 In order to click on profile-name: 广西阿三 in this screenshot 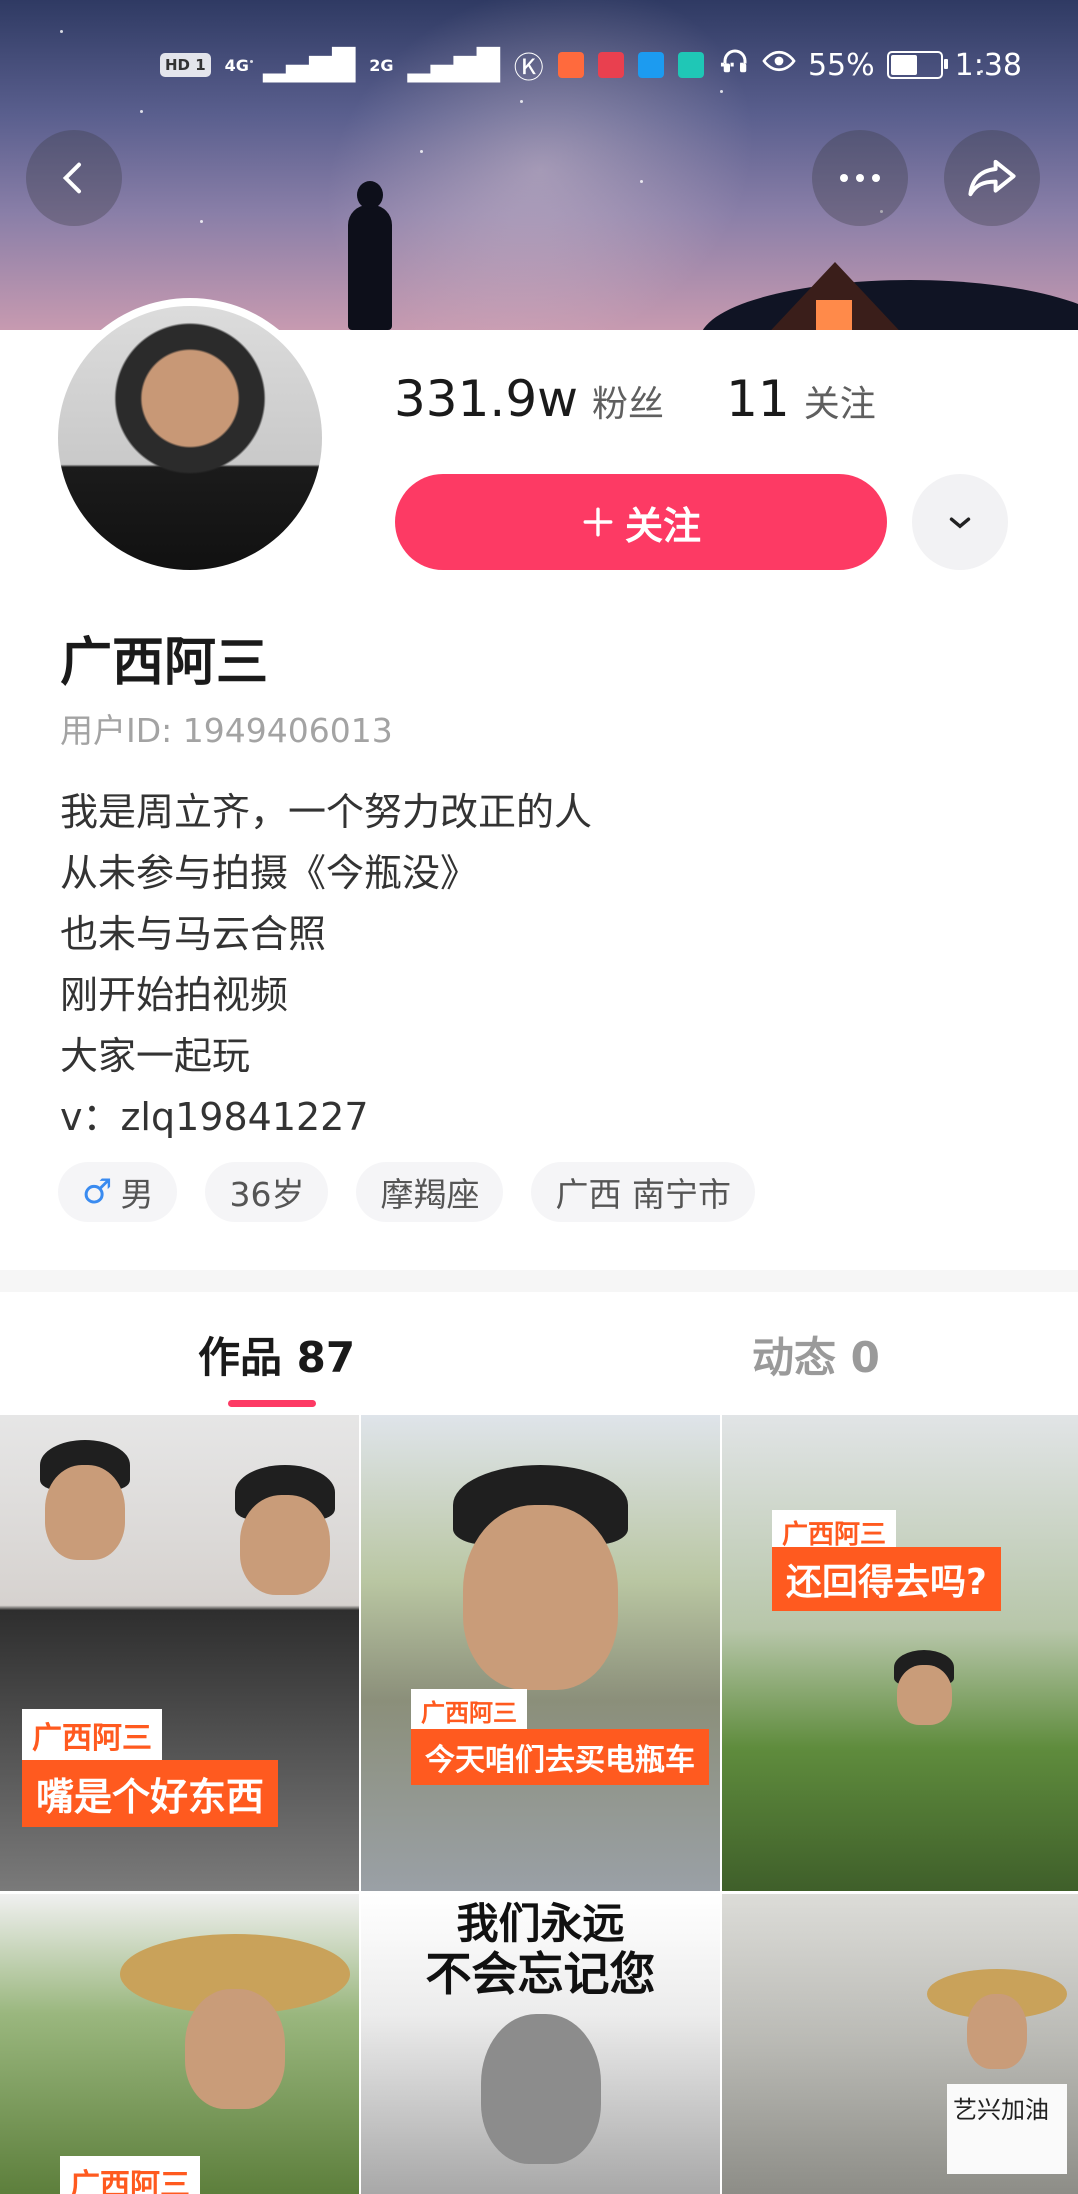, I will do `click(164, 663)`.